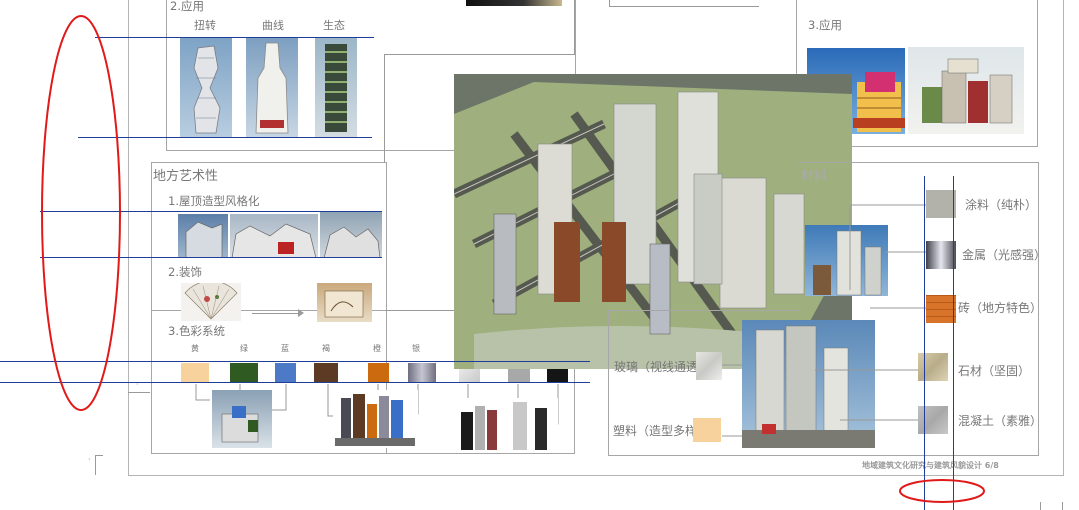 The width and height of the screenshot is (1079, 510). I want to click on connector-left-h, so click(479, 54).